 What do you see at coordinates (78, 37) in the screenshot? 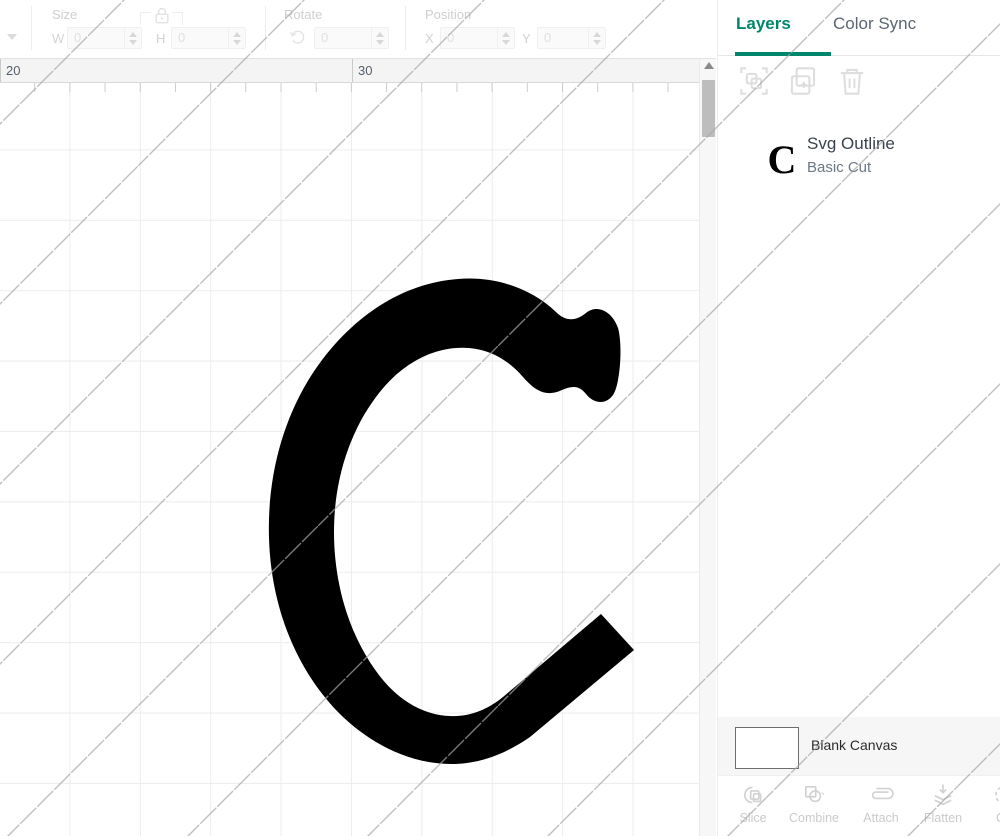
I see `width-value: 0` at bounding box center [78, 37].